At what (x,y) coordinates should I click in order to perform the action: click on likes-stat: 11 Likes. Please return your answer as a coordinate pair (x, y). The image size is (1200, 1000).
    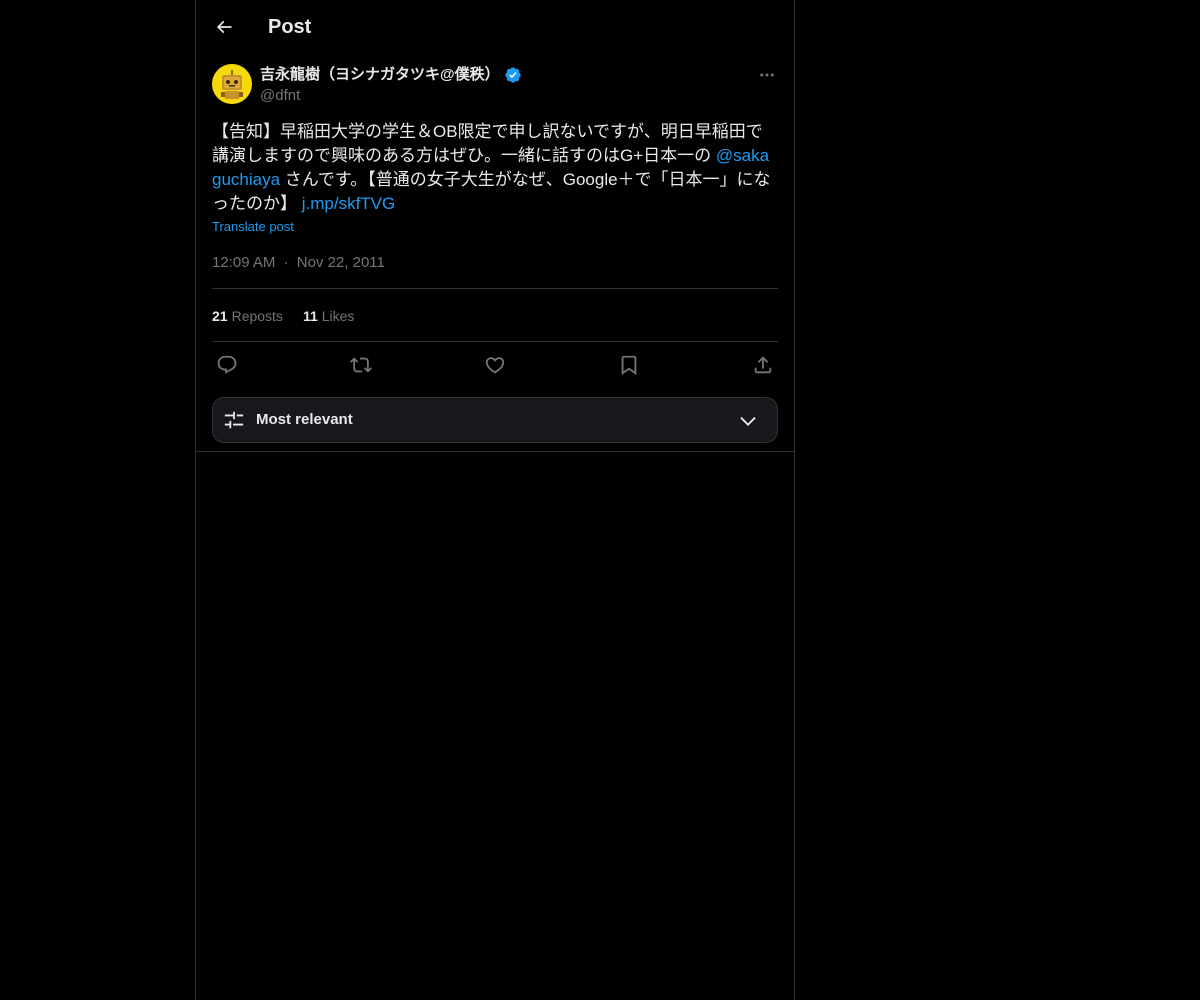
    Looking at the image, I should click on (329, 316).